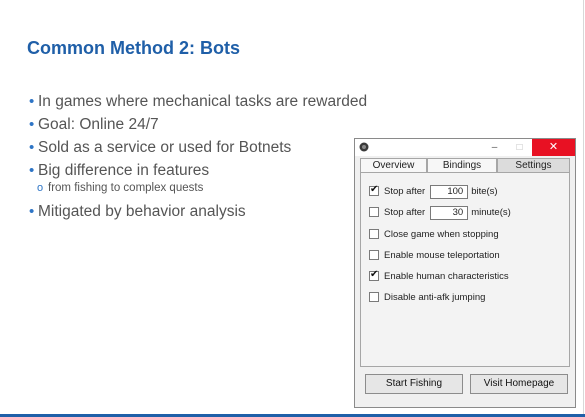  I want to click on mouse-teleport-checkbox, so click(374, 255).